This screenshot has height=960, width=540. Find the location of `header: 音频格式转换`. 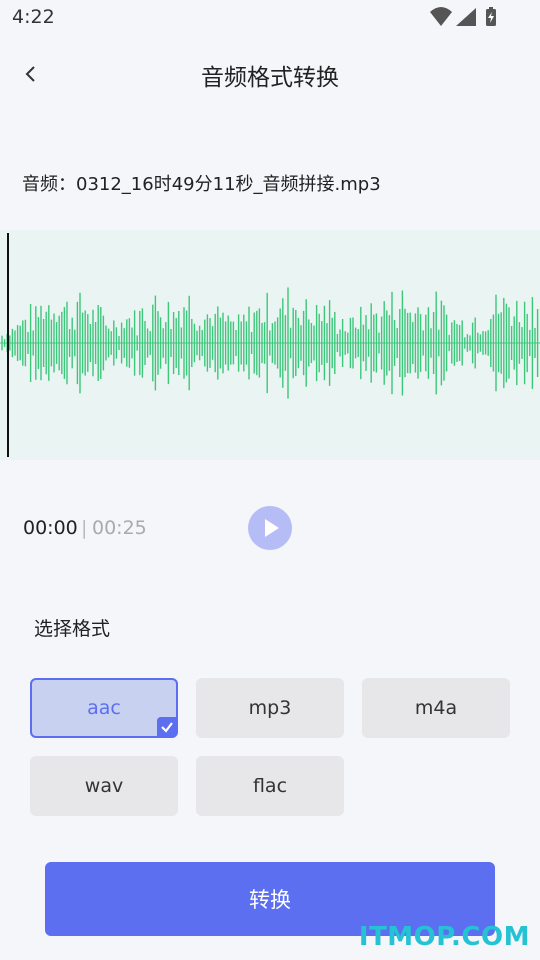

header: 音频格式转换 is located at coordinates (270, 75).